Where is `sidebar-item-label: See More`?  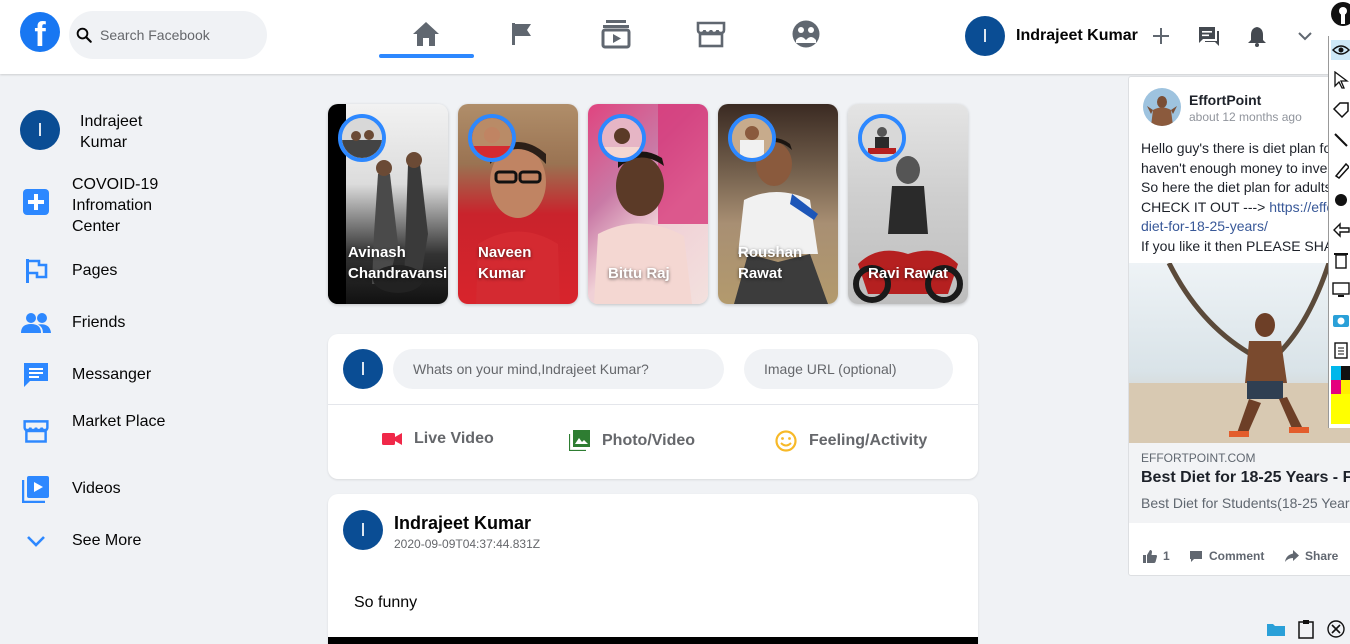
sidebar-item-label: See More is located at coordinates (107, 540).